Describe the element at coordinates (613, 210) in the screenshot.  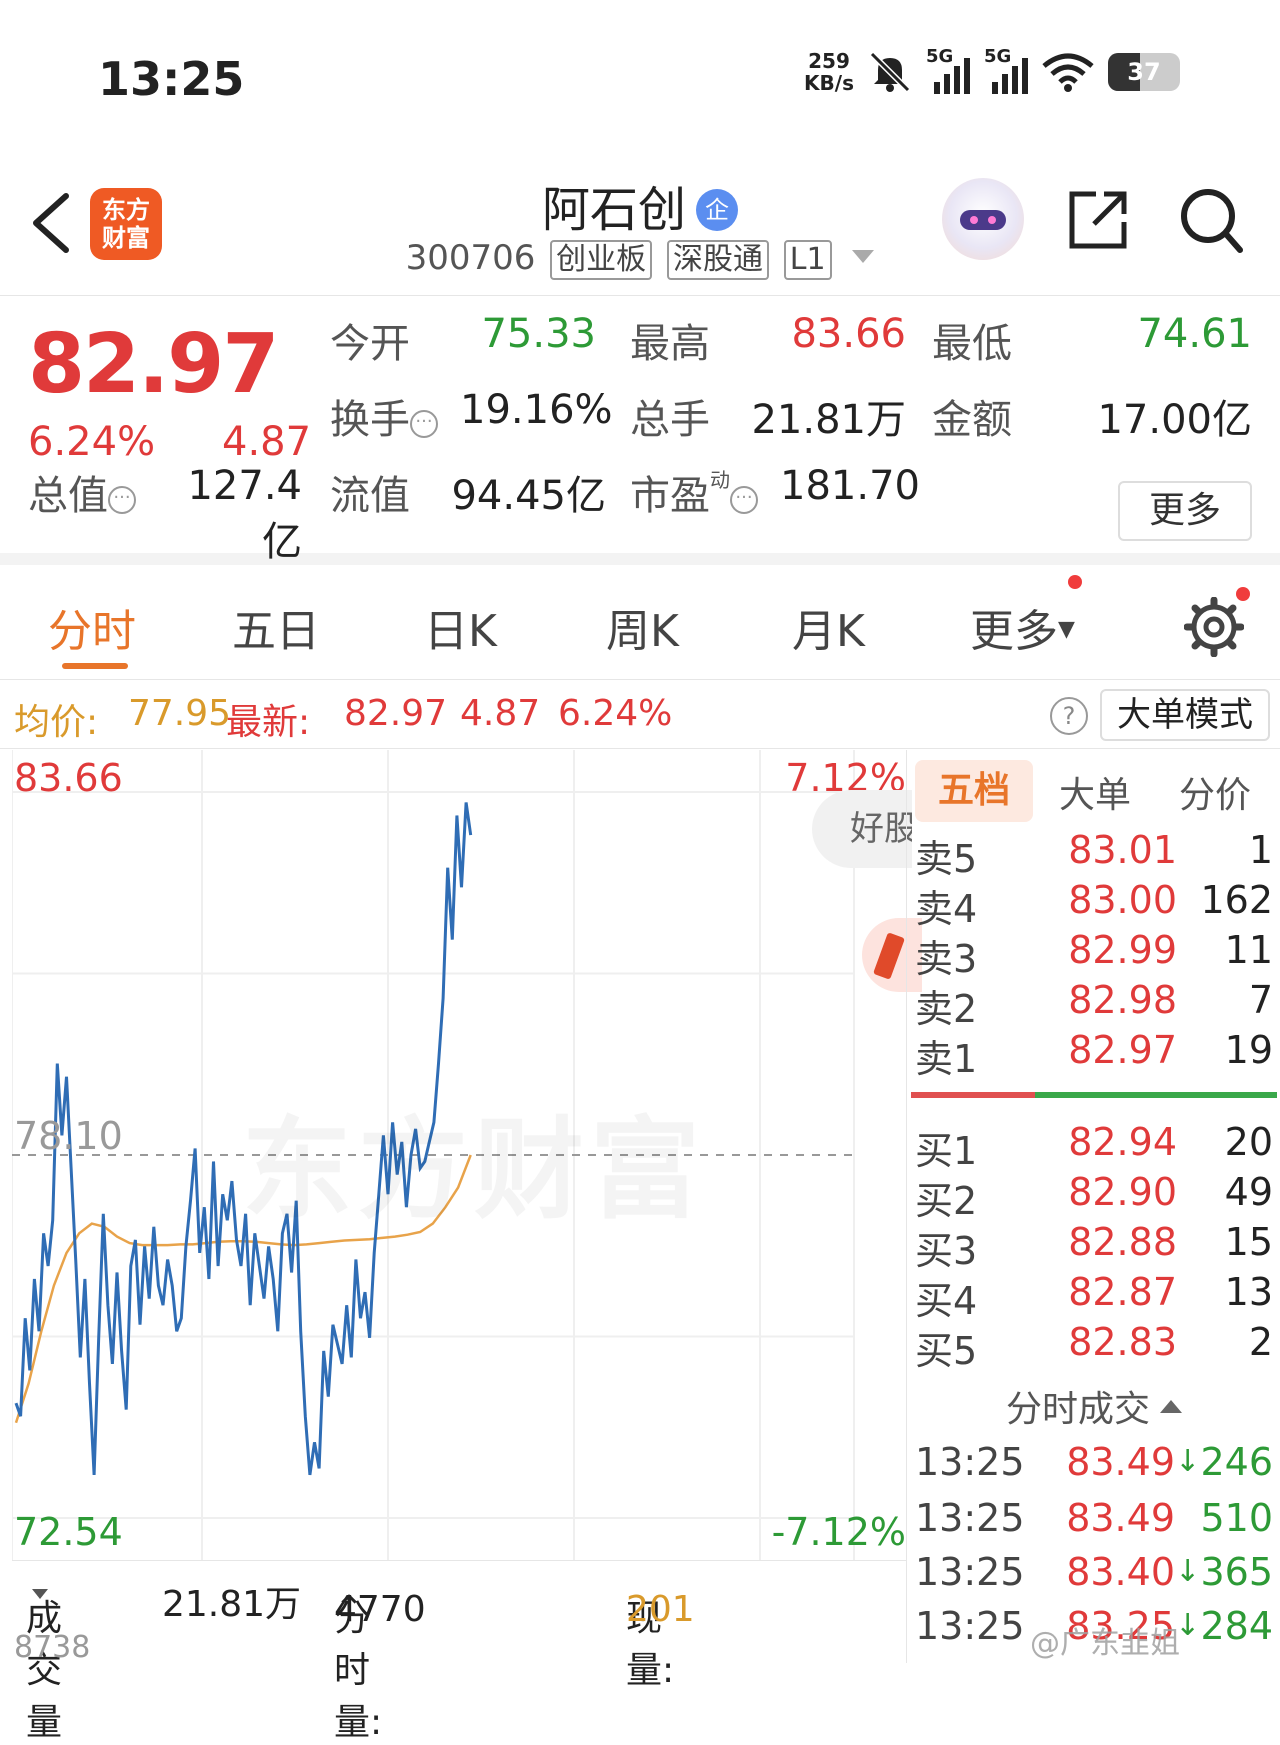
I see `stock-name: 阿石创` at that location.